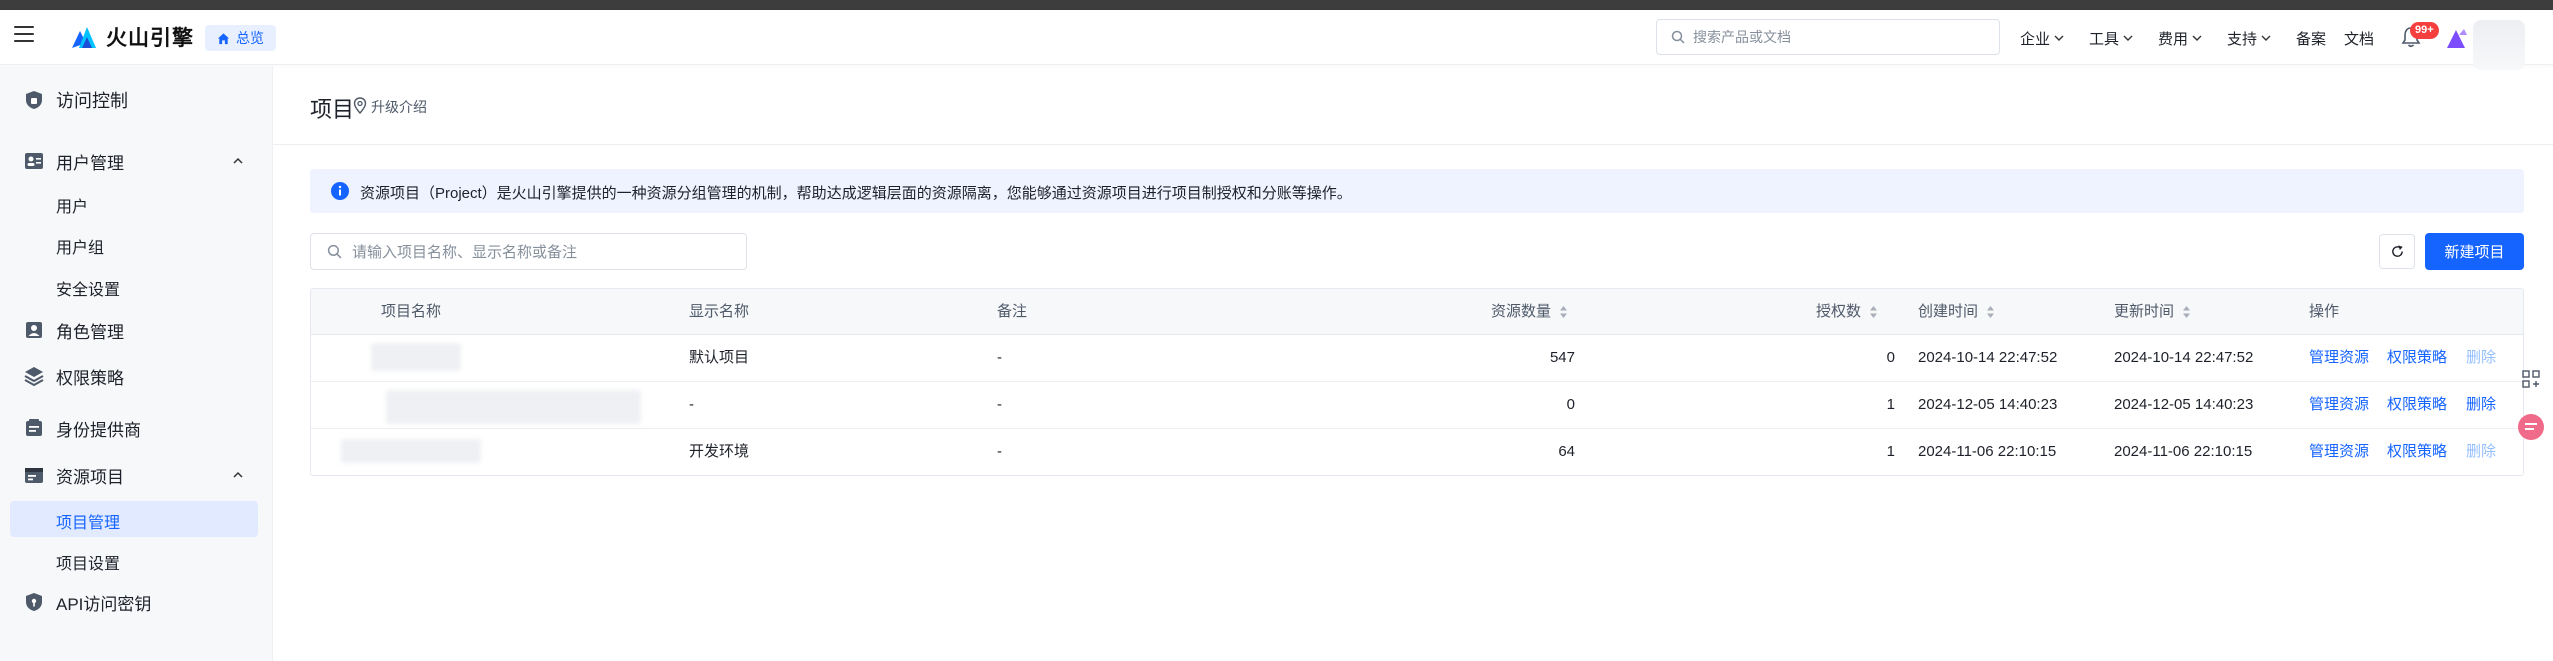  Describe the element at coordinates (1570, 404) in the screenshot. I see `resource-count-cell: 0` at that location.